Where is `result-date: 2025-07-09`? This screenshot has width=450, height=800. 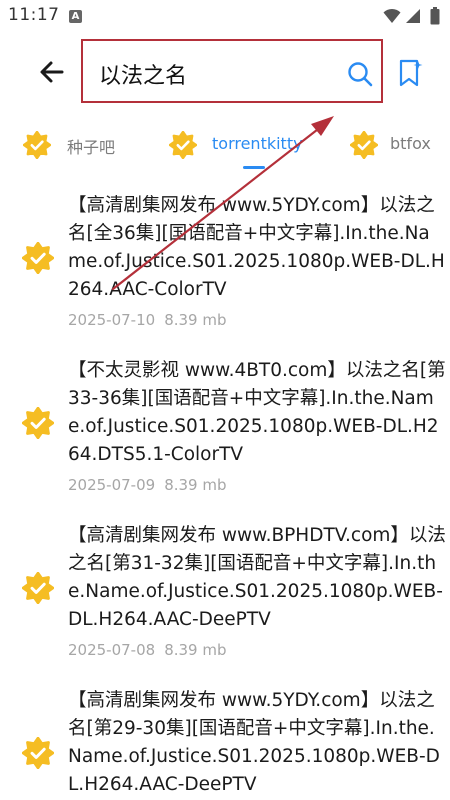
result-date: 2025-07-09 is located at coordinates (112, 485).